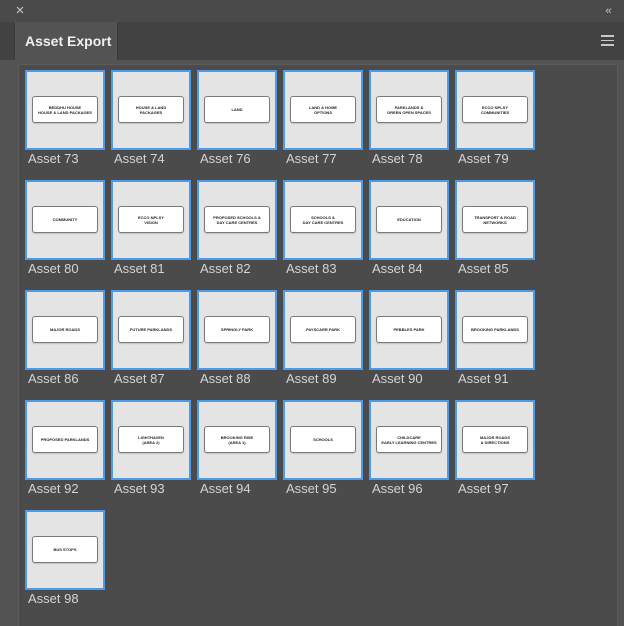 This screenshot has height=626, width=624. Describe the element at coordinates (323, 110) in the screenshot. I see `asset-thumbnail: LAND & HOME OPTIONS` at that location.